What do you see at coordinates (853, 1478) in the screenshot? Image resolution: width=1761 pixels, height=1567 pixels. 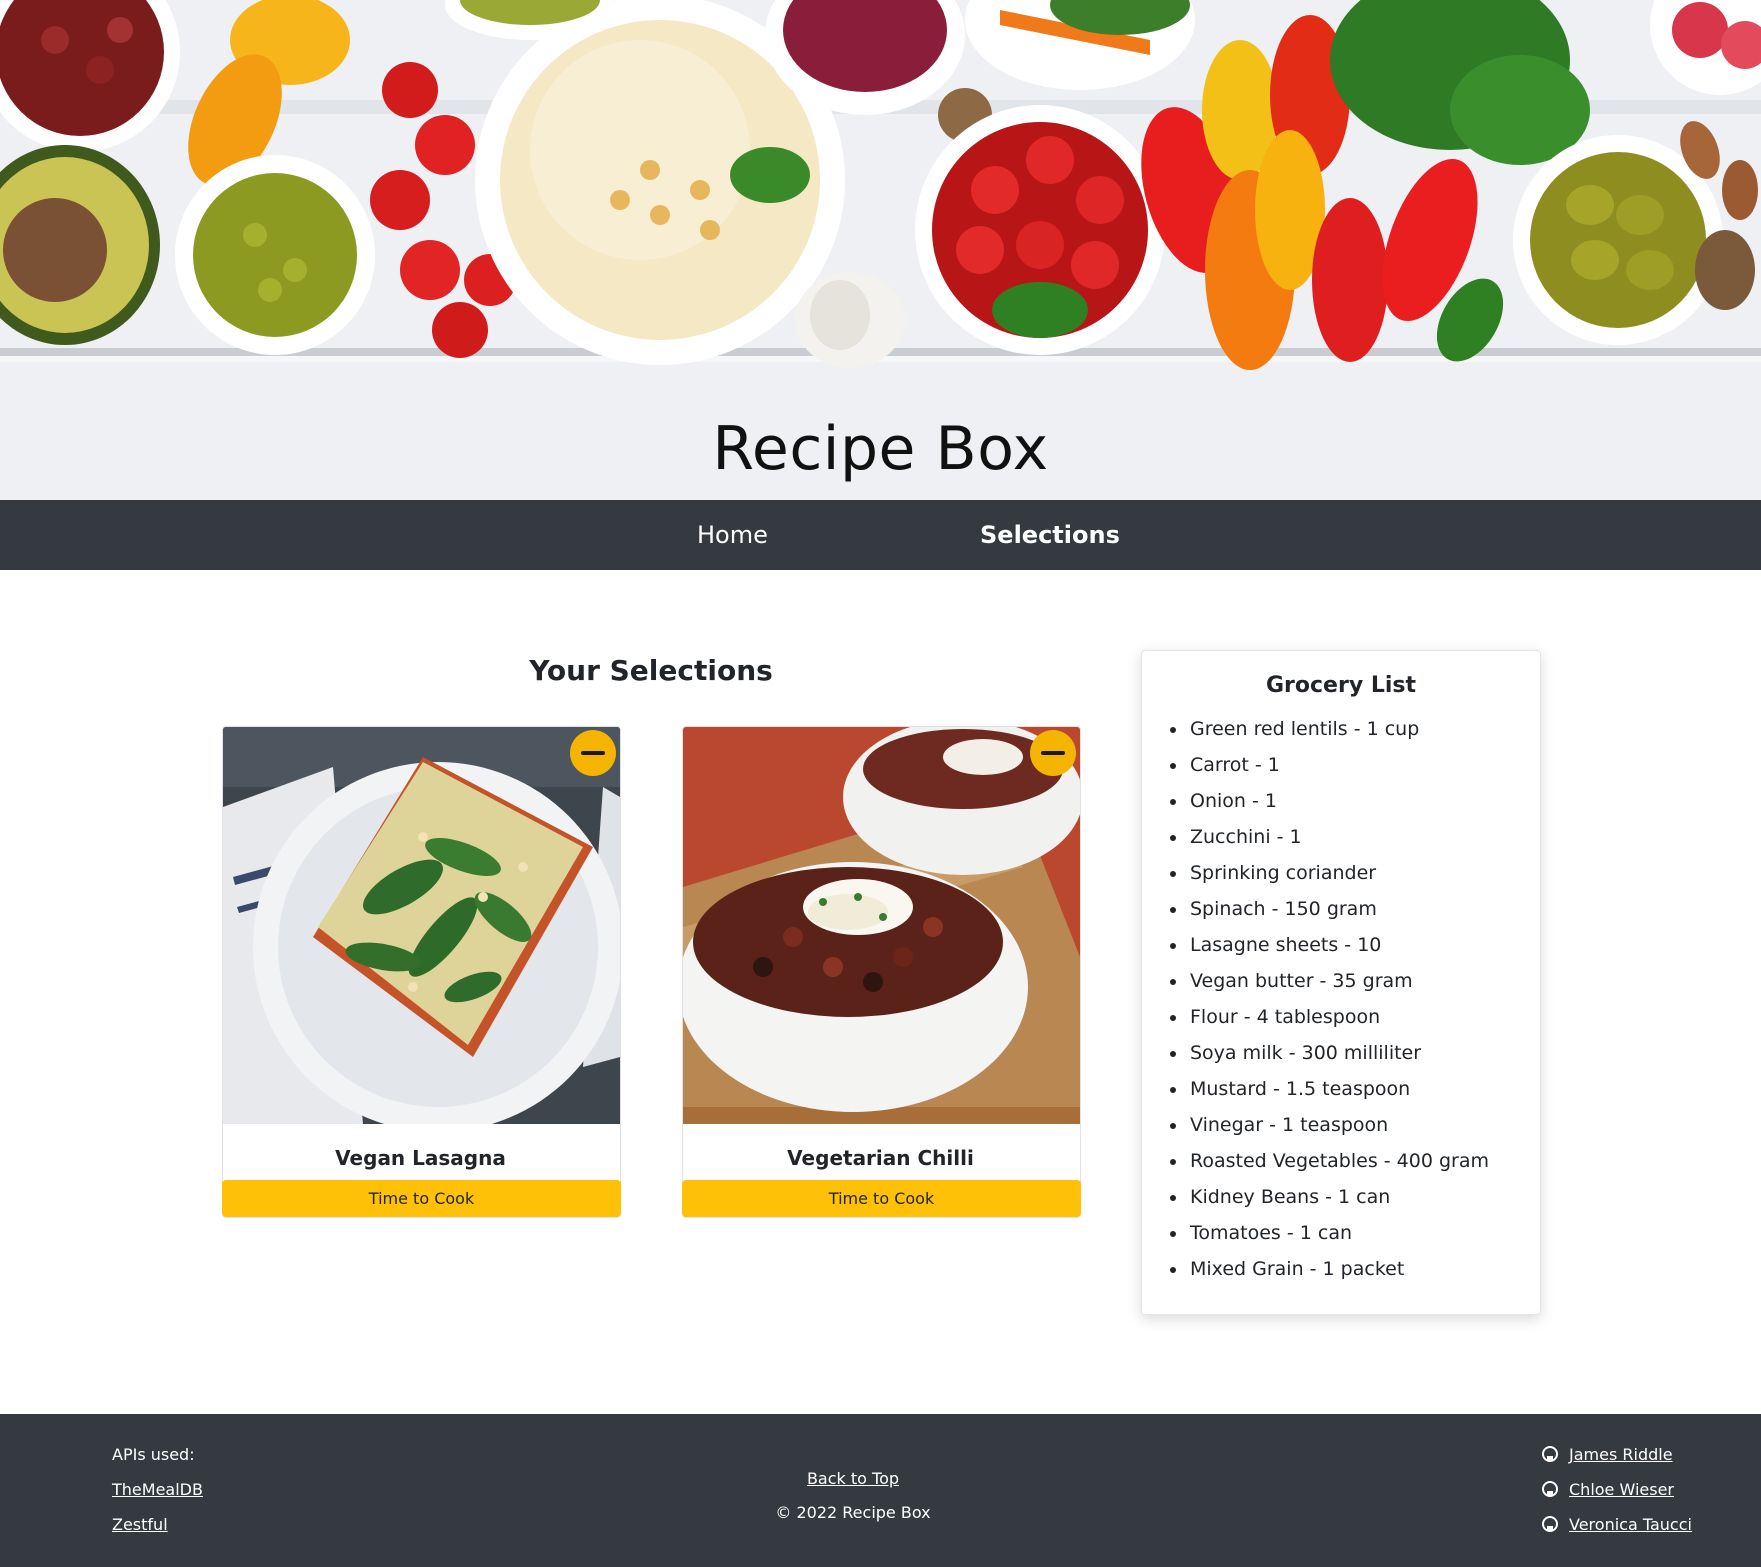 I see `back-to-top-link: Back to Top` at bounding box center [853, 1478].